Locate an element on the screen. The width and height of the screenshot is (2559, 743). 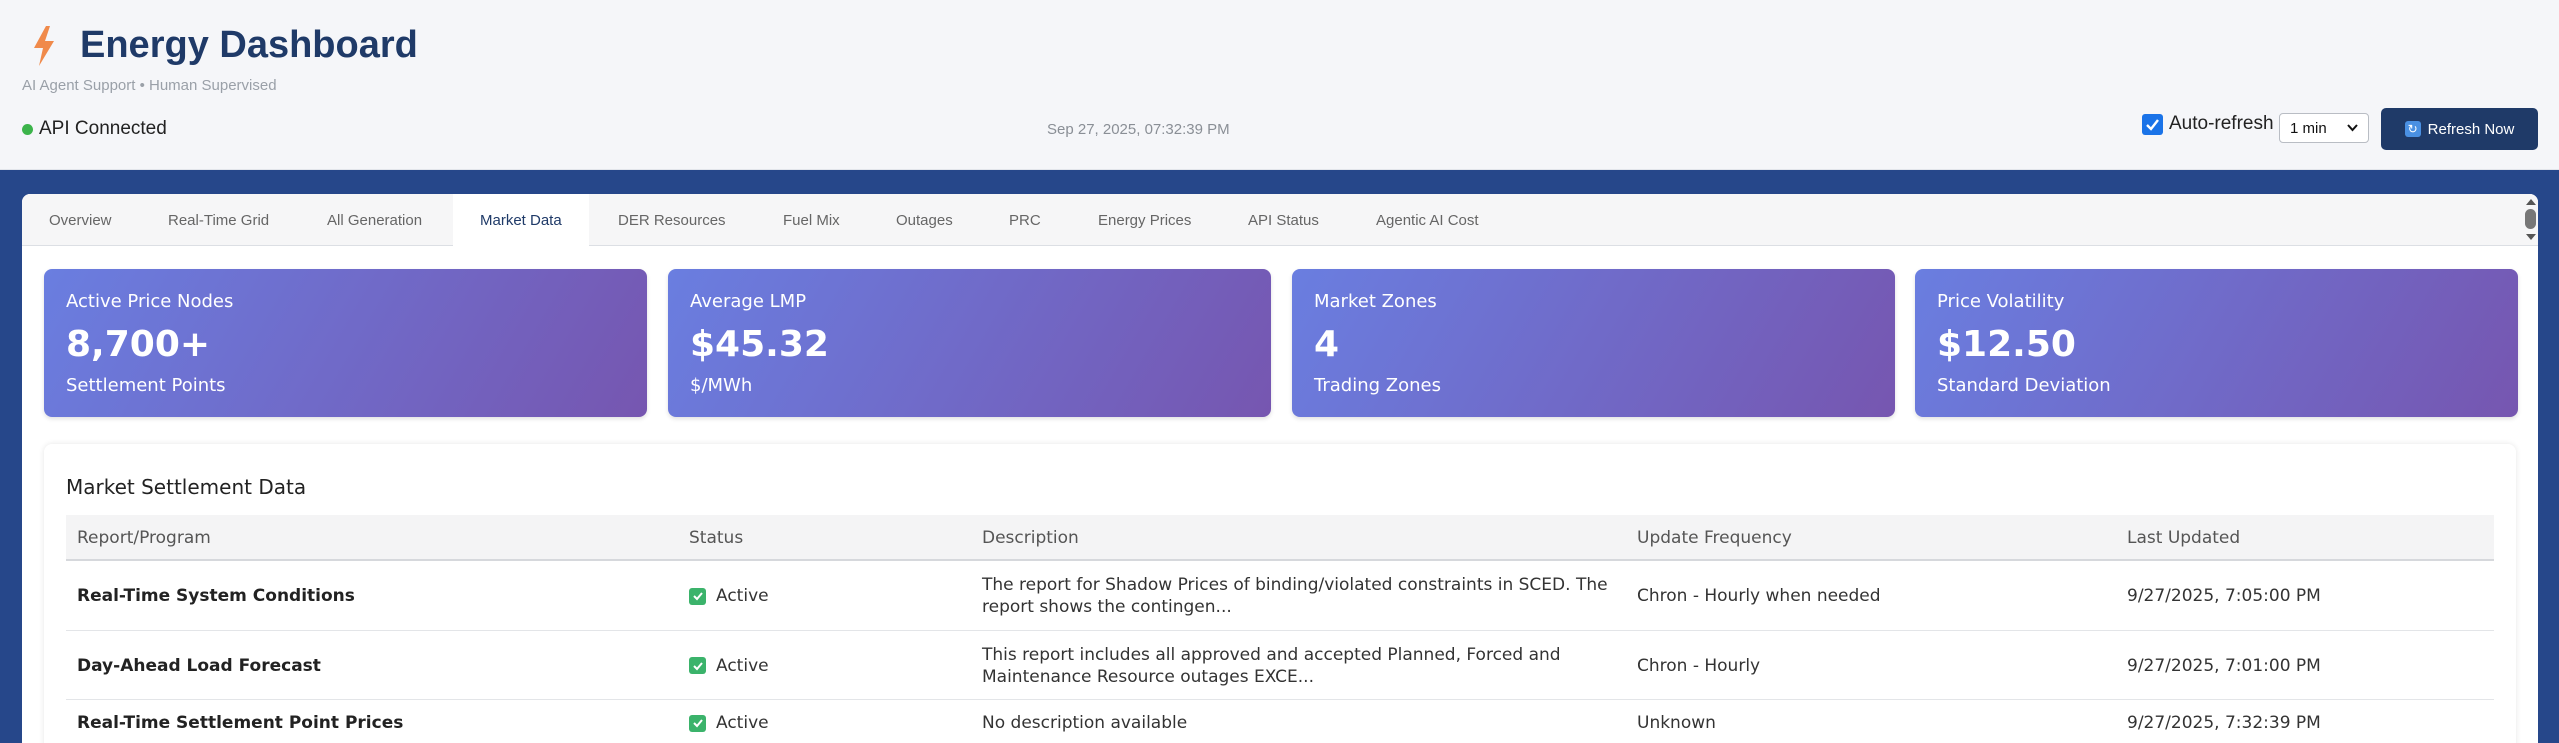
row-frequency: Unknown is located at coordinates (1676, 723).